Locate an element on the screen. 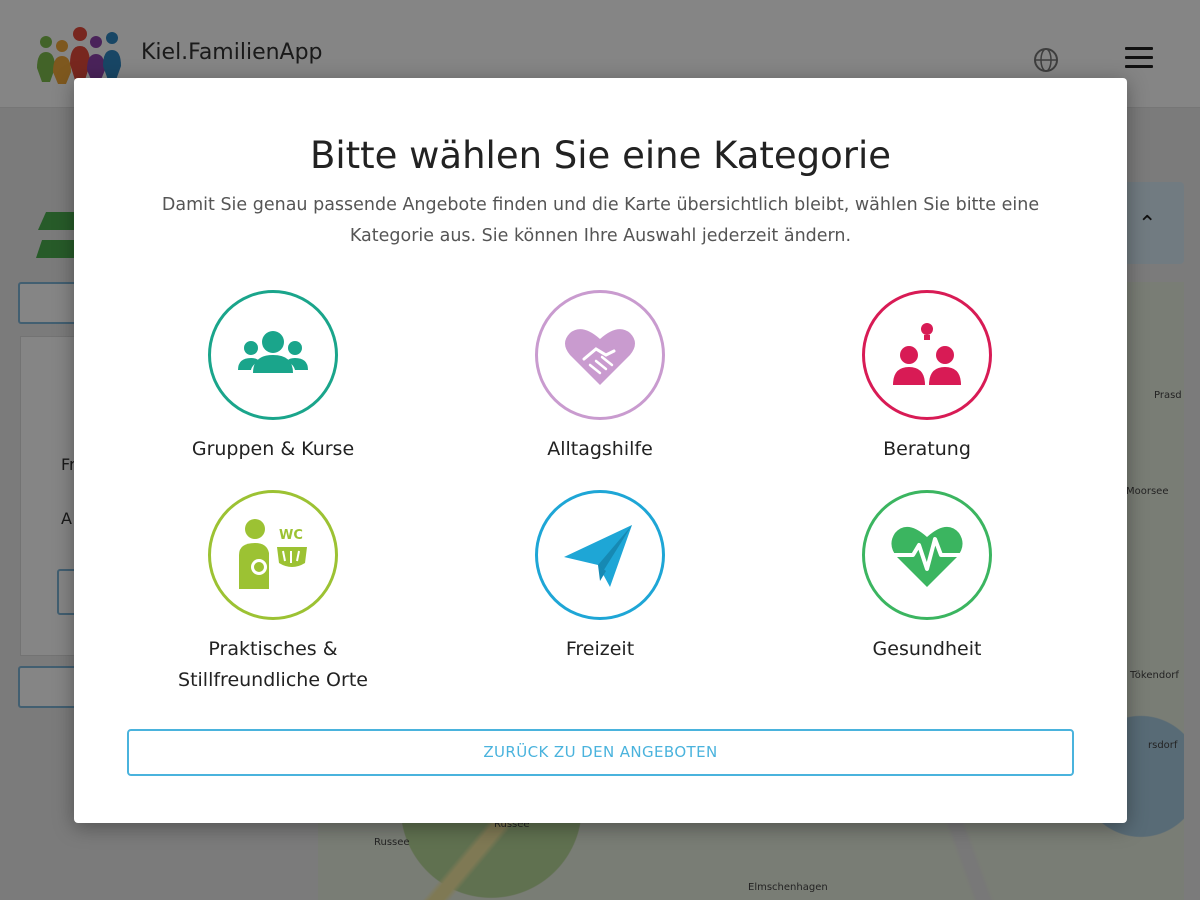 This screenshot has height=900, width=1200. category-alltagshilfe: Alltagshilfe is located at coordinates (600, 377).